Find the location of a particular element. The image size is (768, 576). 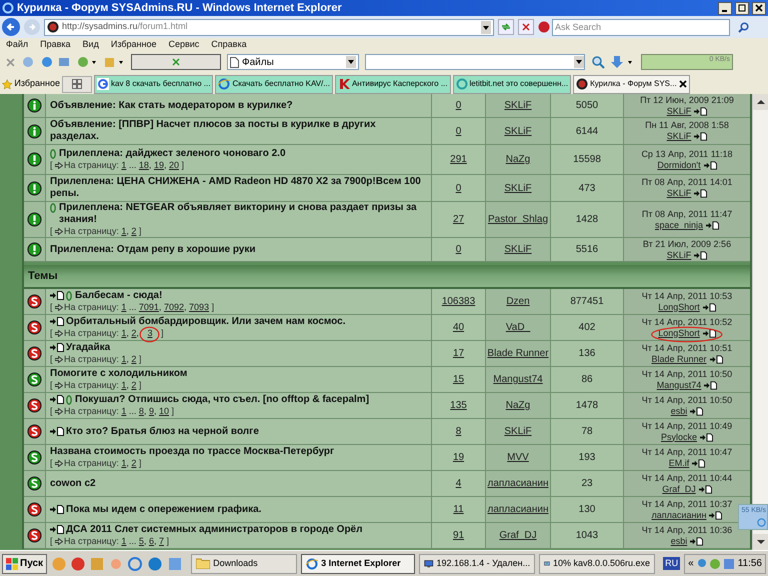

page-link: 6, is located at coordinates (152, 541).